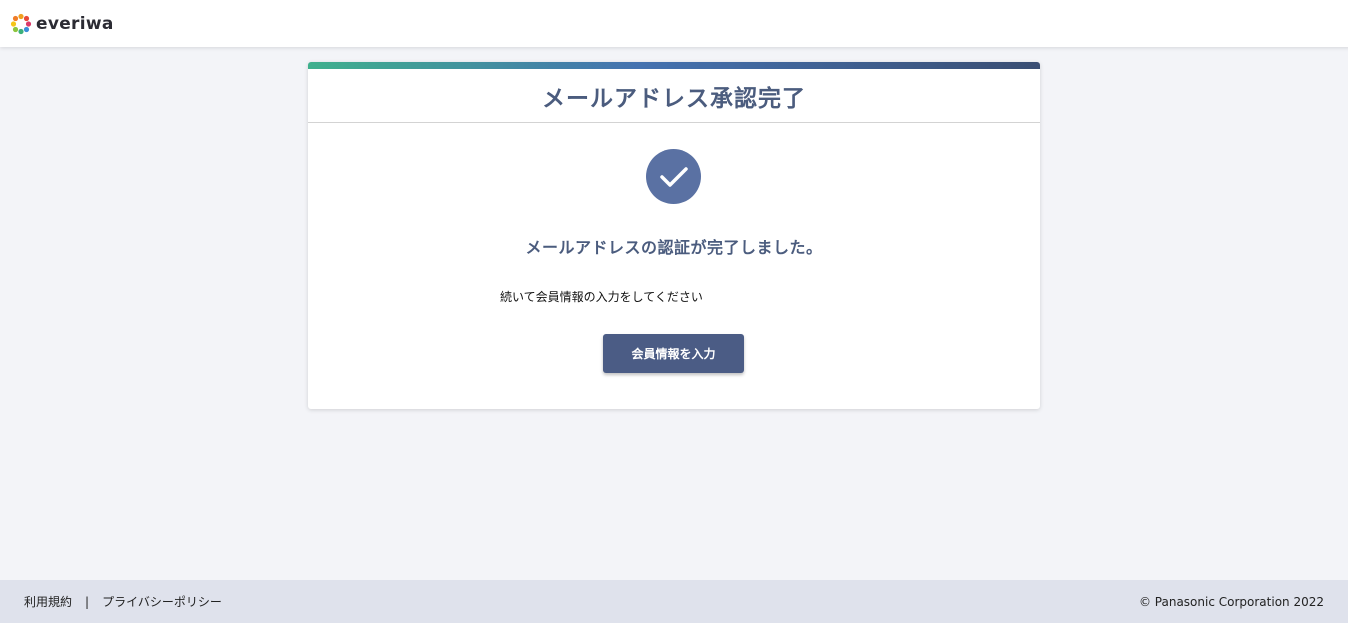  What do you see at coordinates (162, 601) in the screenshot?
I see `privacy-policy-link: プライバシーポリシー` at bounding box center [162, 601].